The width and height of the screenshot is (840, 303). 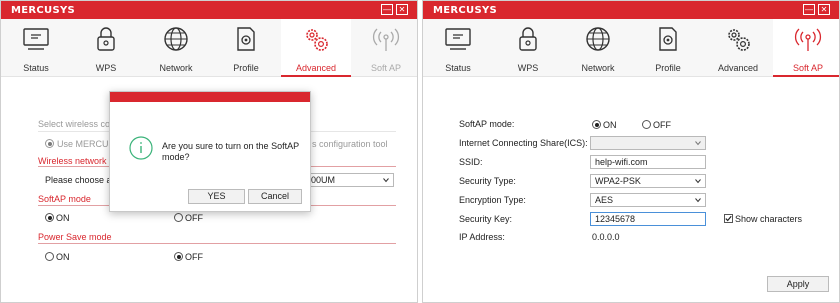 I want to click on softap-mode-section-title: SoftAP mode, so click(x=64, y=199).